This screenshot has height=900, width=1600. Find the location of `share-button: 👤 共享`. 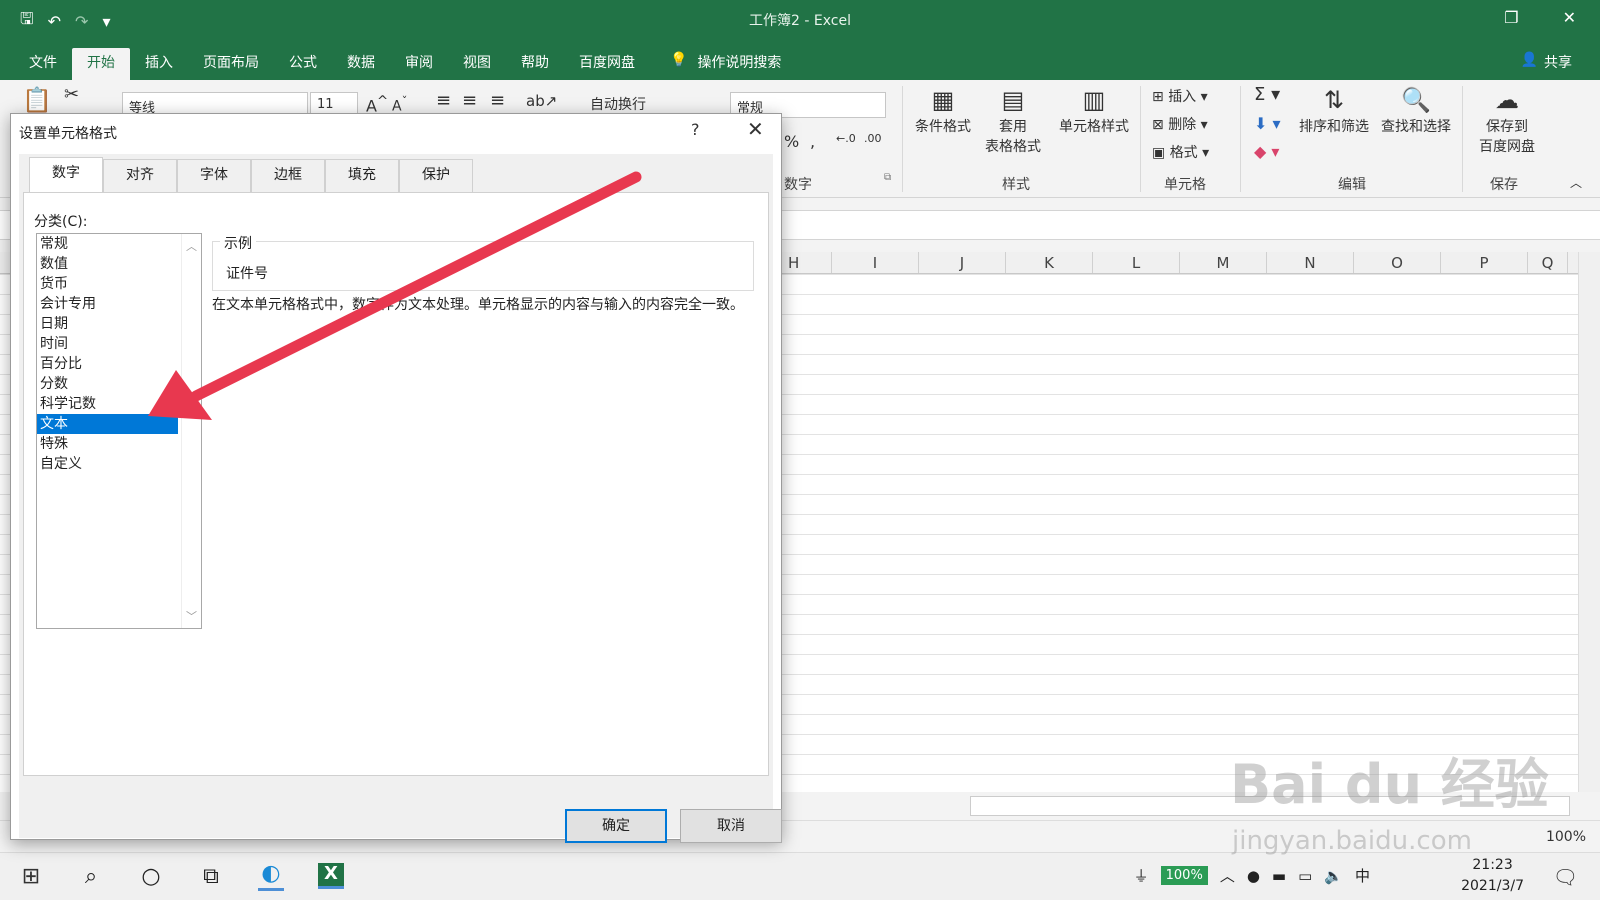

share-button: 👤 共享 is located at coordinates (1546, 62).